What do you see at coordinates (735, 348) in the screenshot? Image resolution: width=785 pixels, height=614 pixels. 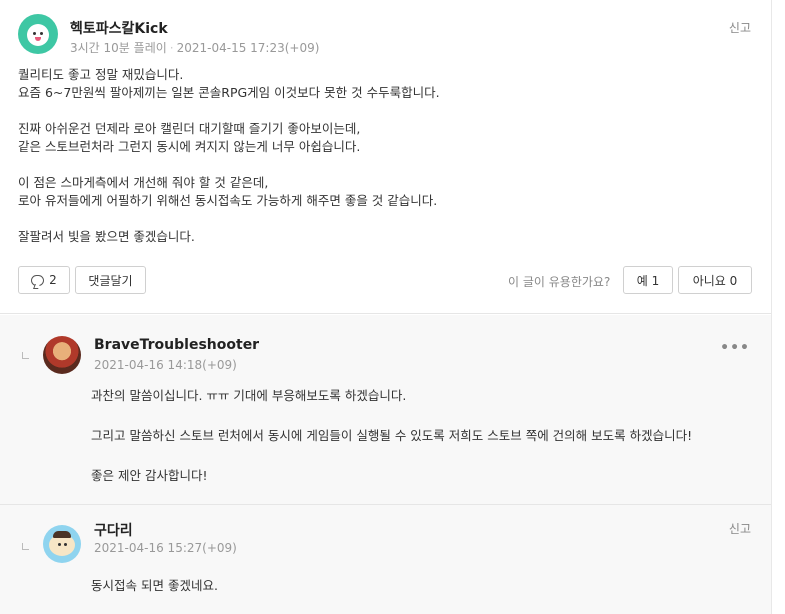 I see `more-options-icon: •••` at bounding box center [735, 348].